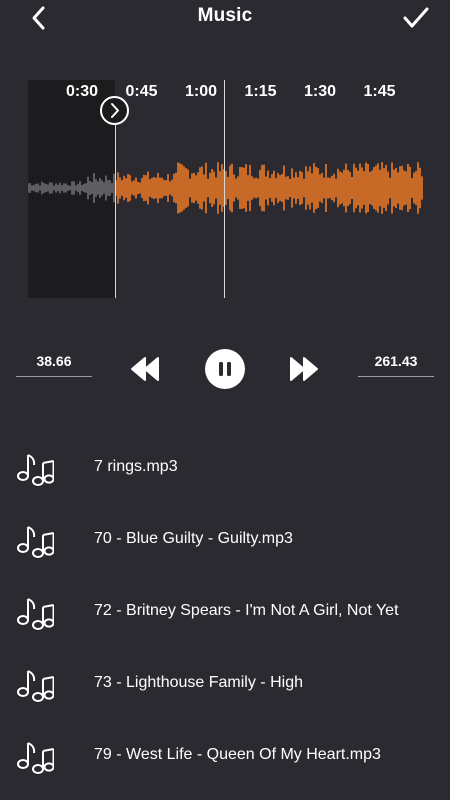  I want to click on checkmark-icon, so click(416, 17).